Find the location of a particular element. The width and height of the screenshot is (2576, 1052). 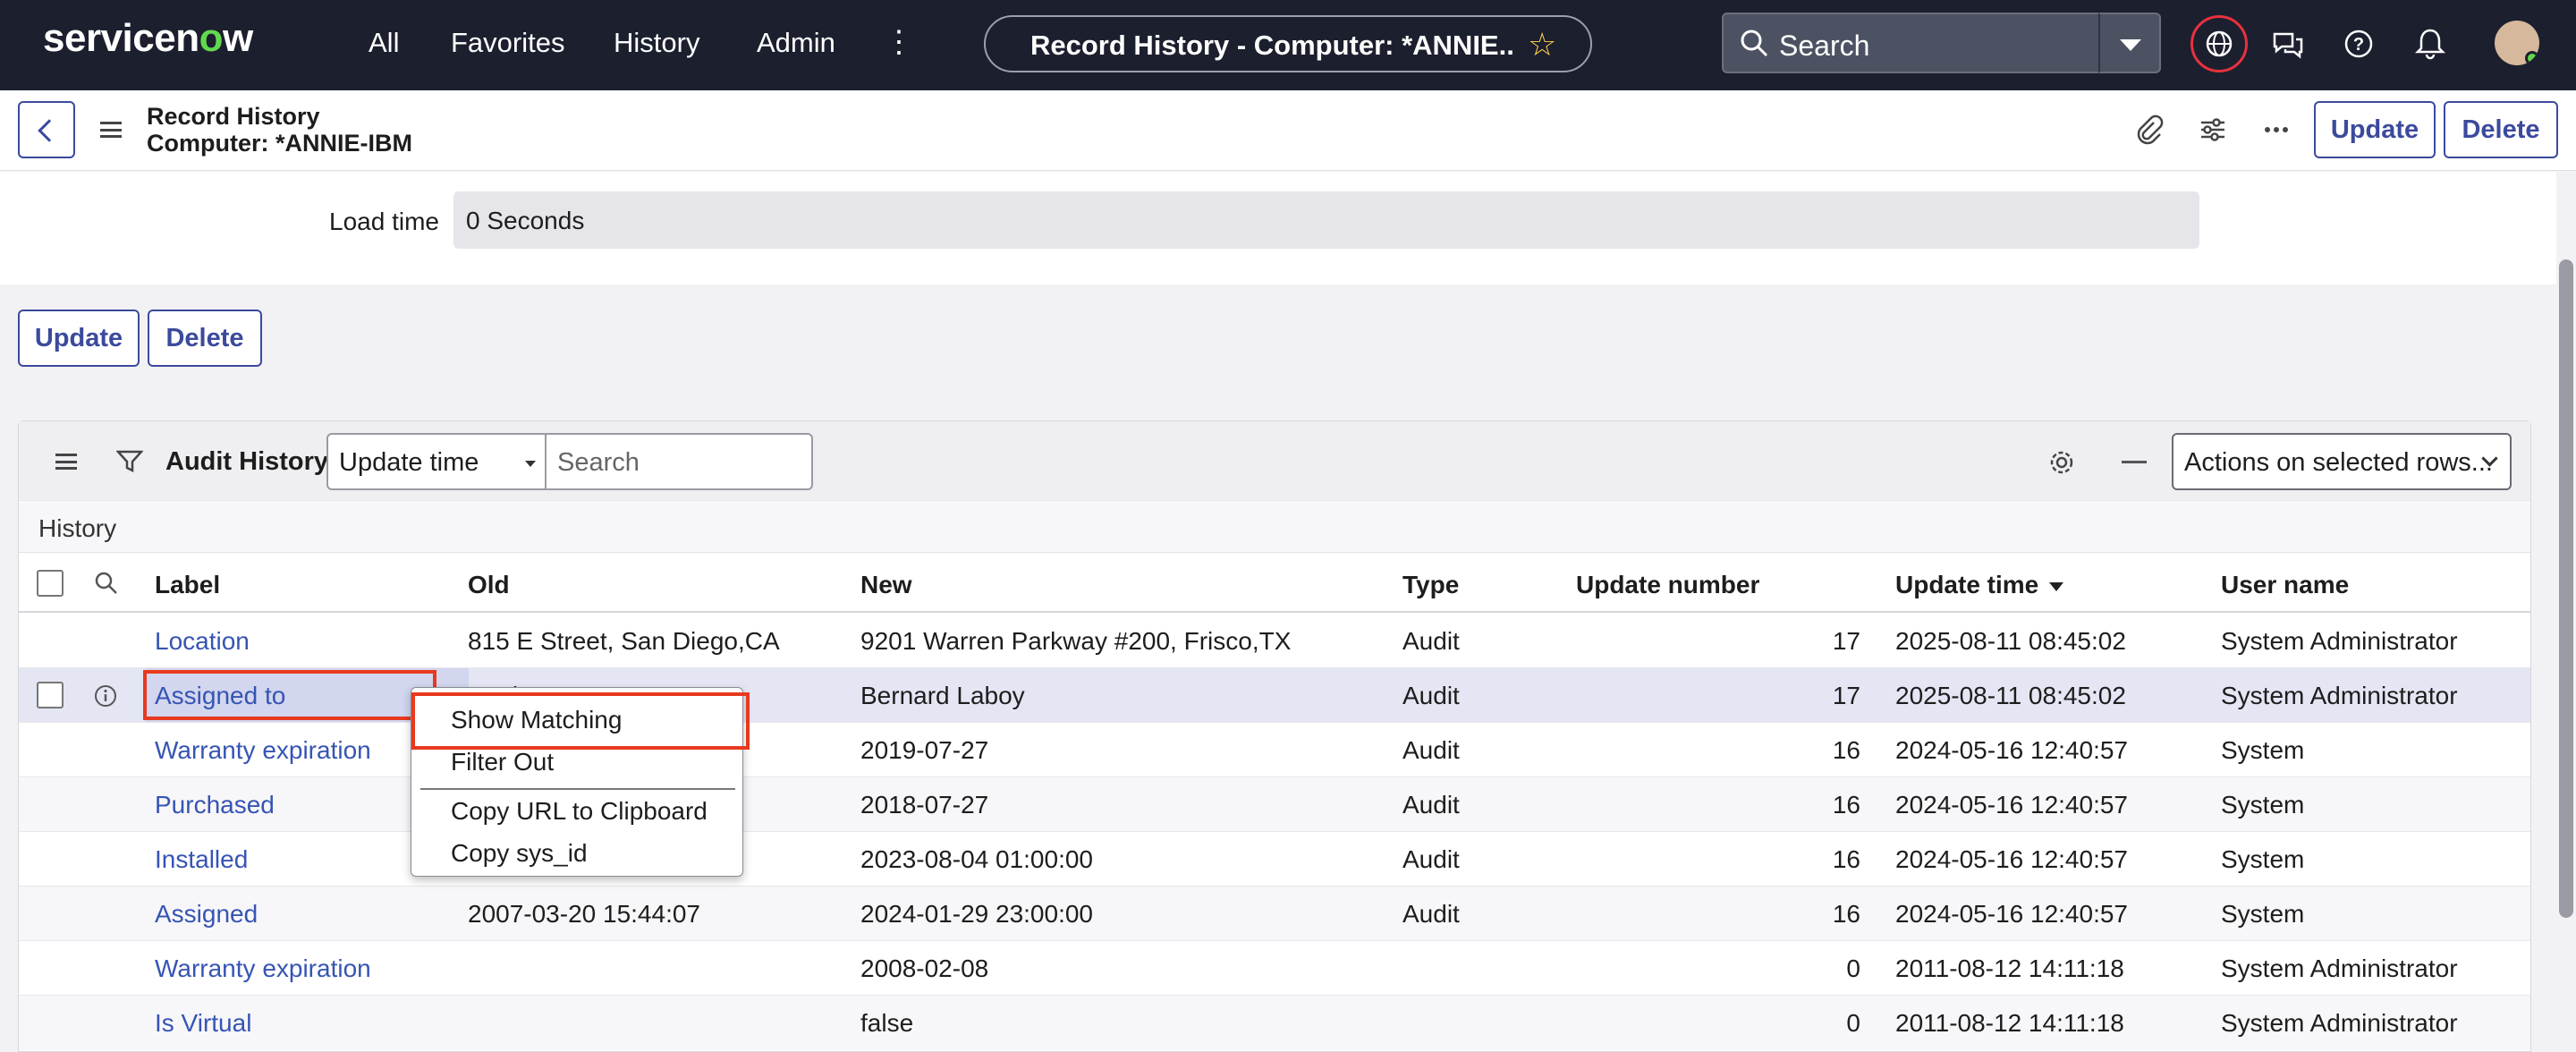

caret-down-icon is located at coordinates (530, 464).